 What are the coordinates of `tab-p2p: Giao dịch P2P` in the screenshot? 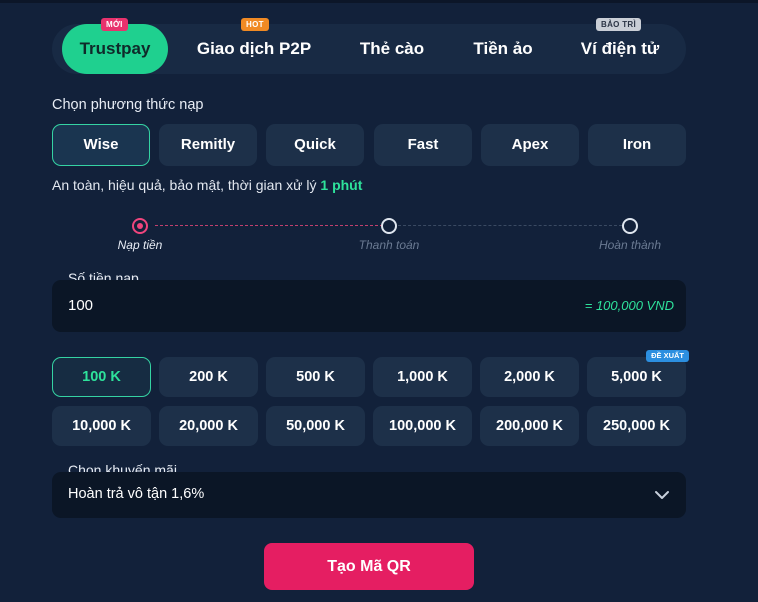 It's located at (254, 49).